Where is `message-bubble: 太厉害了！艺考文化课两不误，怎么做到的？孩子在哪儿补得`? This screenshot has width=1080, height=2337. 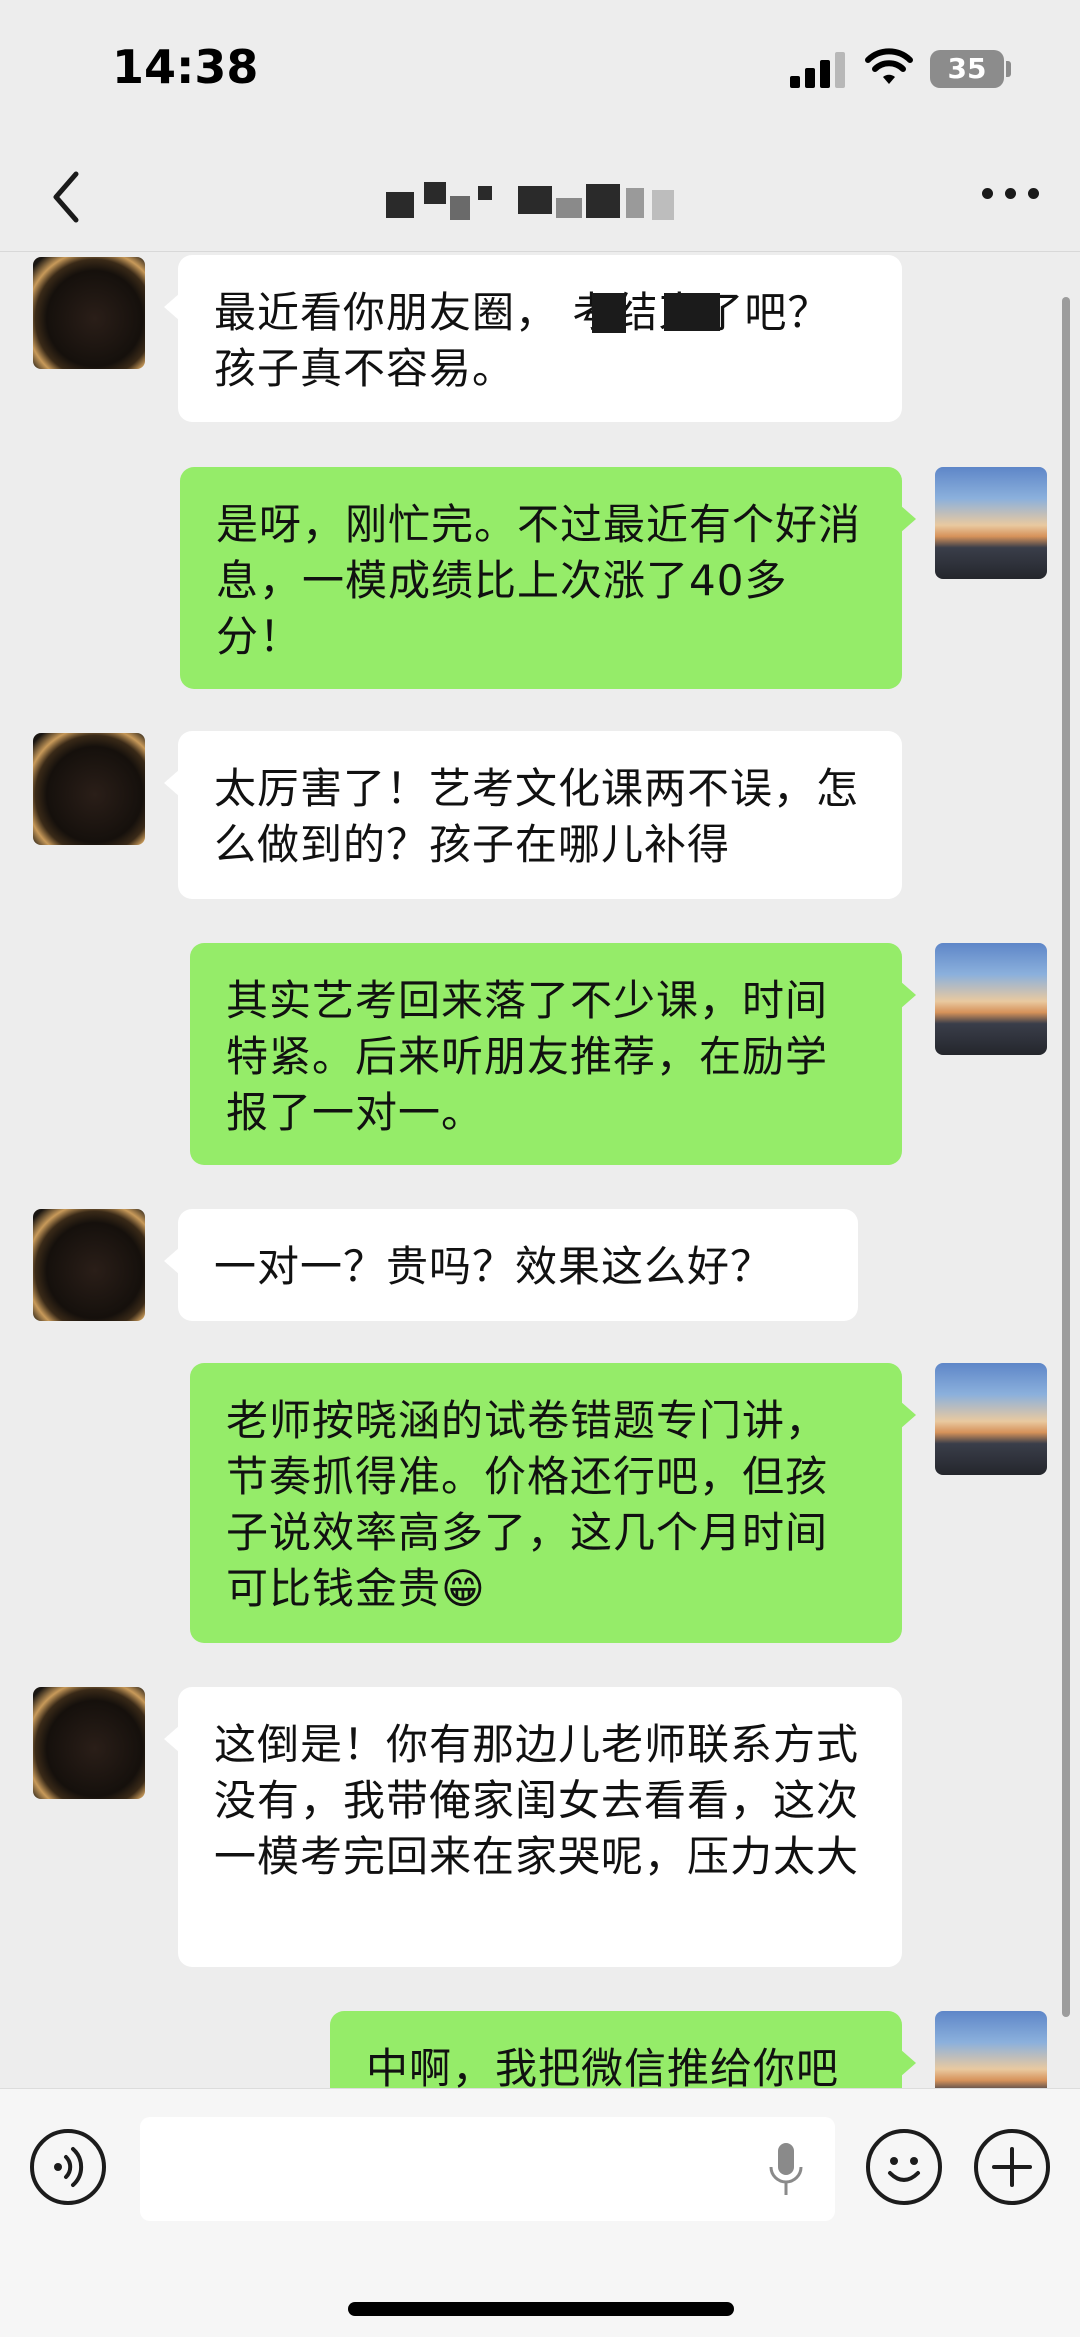 message-bubble: 太厉害了！艺考文化课两不误，怎么做到的？孩子在哪儿补得 is located at coordinates (533, 815).